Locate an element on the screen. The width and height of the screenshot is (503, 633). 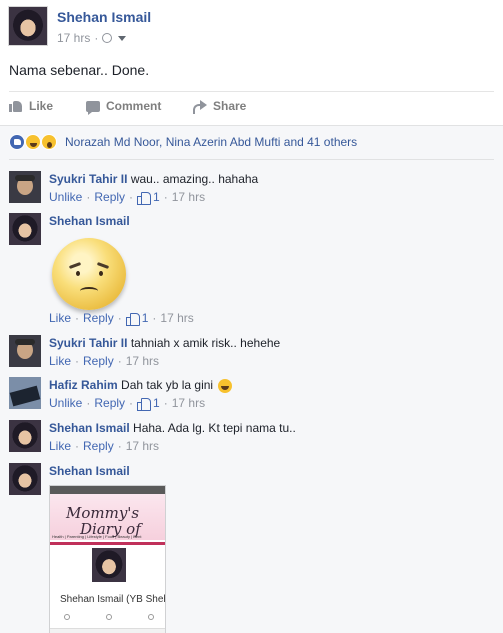
comment-icon is located at coordinates (93, 107).